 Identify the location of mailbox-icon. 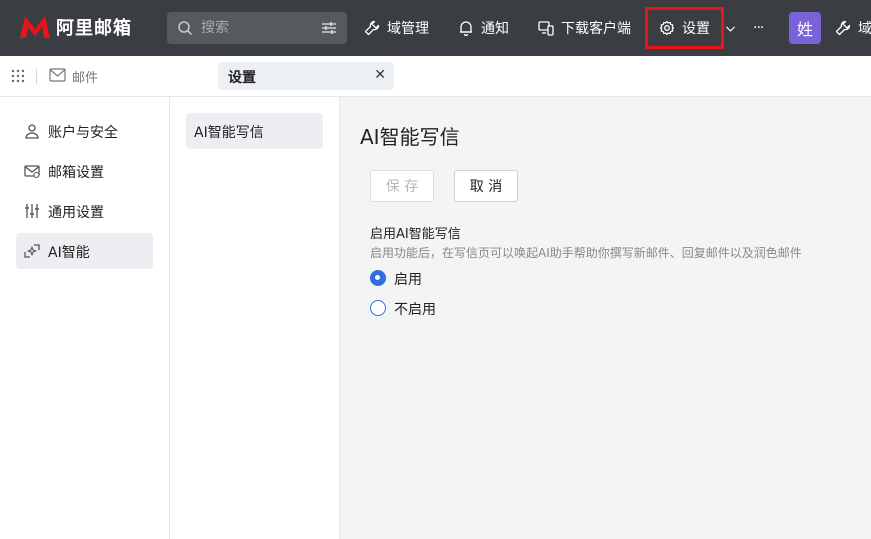
(32, 172).